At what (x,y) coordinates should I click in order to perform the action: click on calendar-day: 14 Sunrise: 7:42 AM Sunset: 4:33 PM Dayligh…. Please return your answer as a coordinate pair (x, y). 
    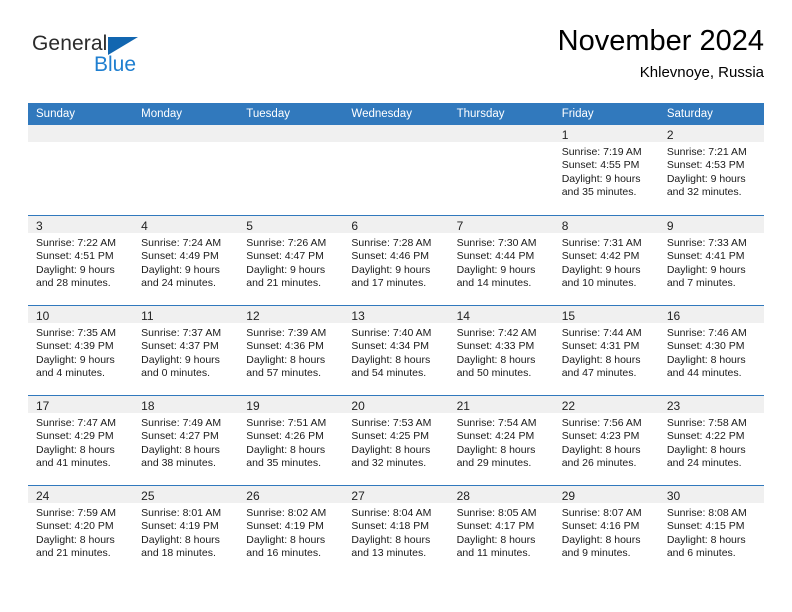
    Looking at the image, I should click on (501, 350).